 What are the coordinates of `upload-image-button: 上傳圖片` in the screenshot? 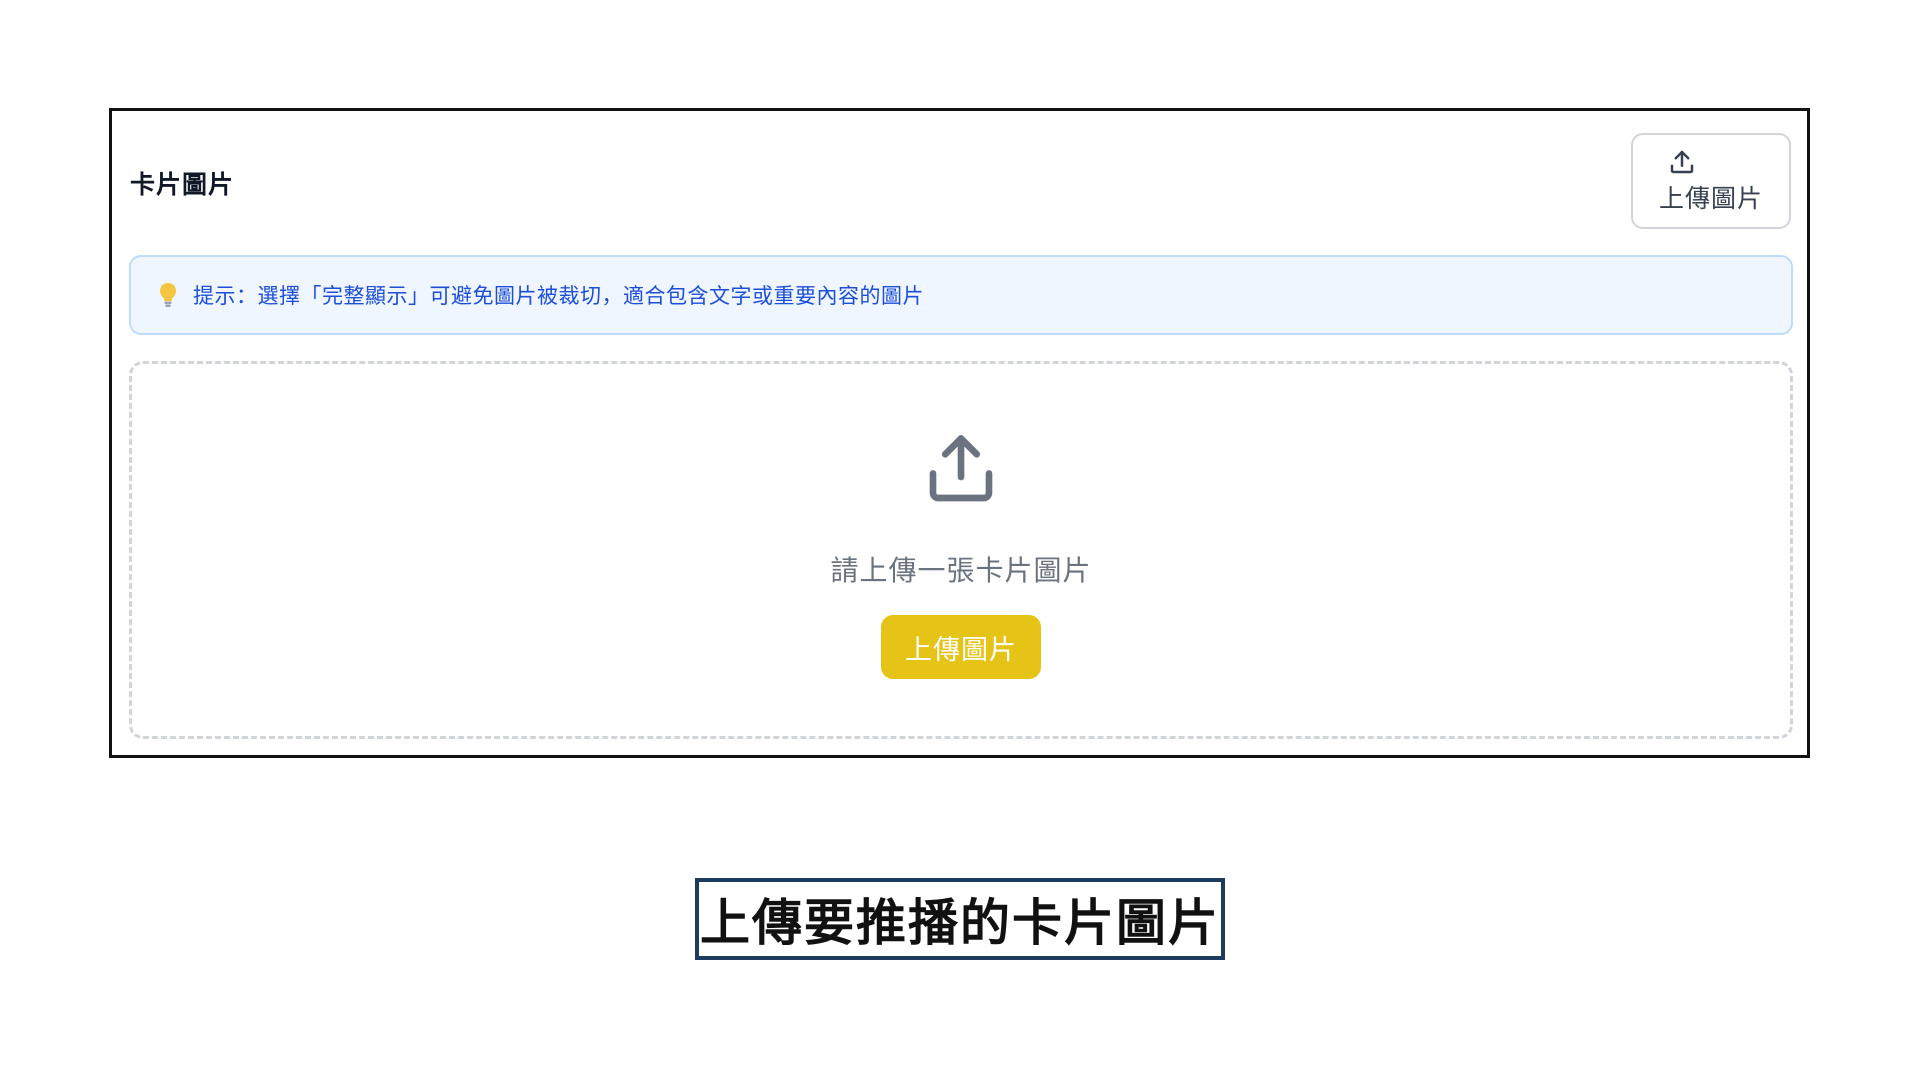 It's located at (1711, 181).